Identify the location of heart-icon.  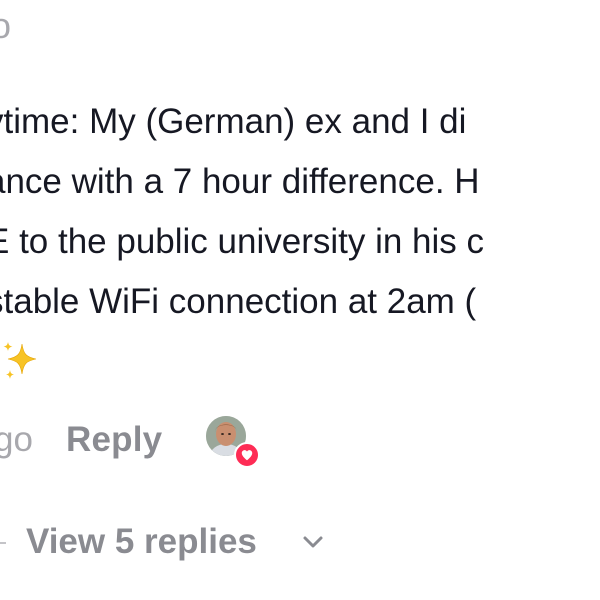
(247, 455).